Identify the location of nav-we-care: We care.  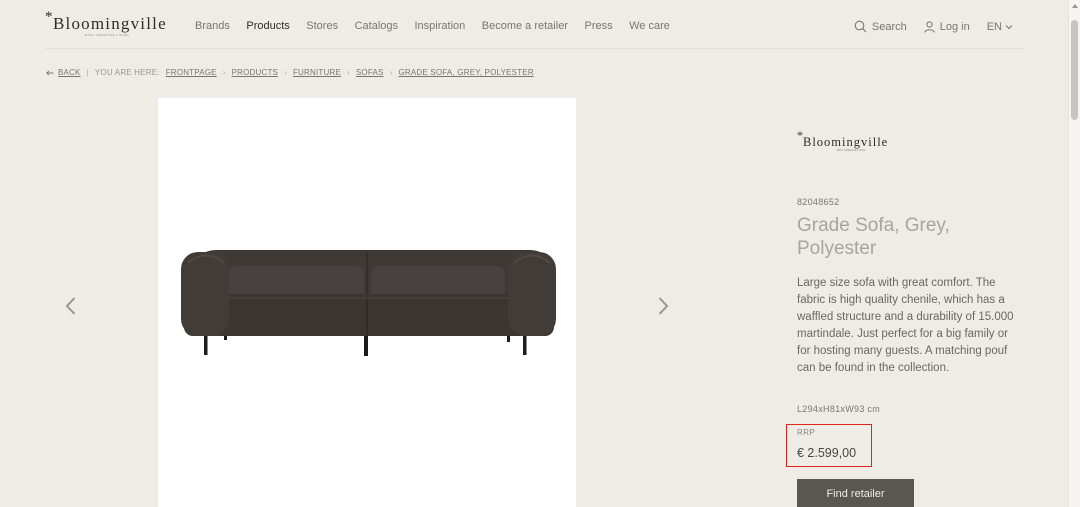
(649, 26).